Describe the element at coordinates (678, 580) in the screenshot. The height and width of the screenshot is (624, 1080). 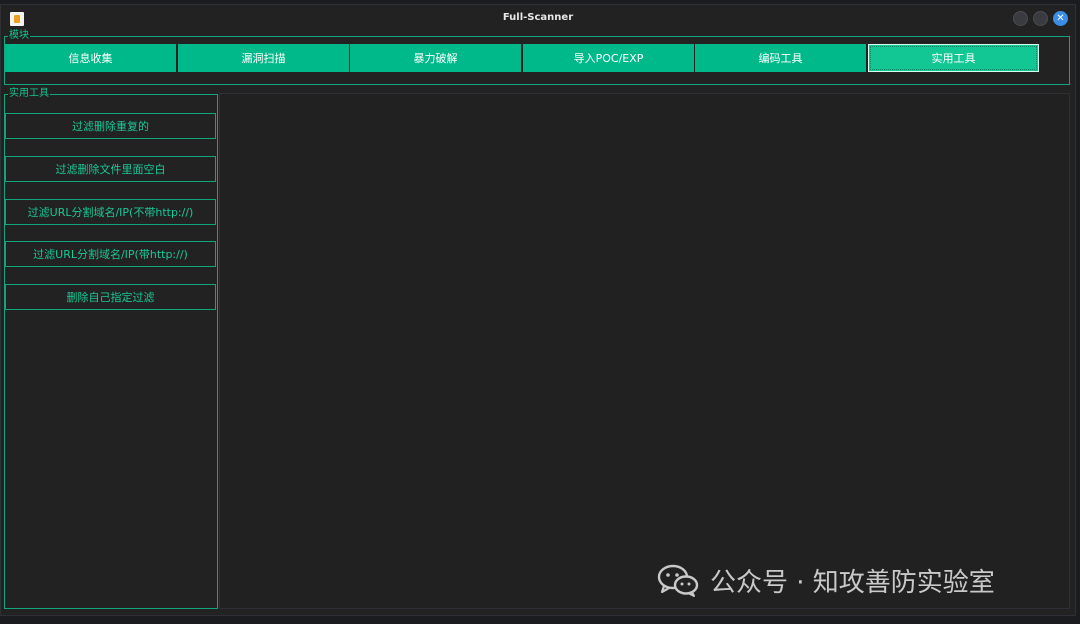
I see `wechat-icon` at that location.